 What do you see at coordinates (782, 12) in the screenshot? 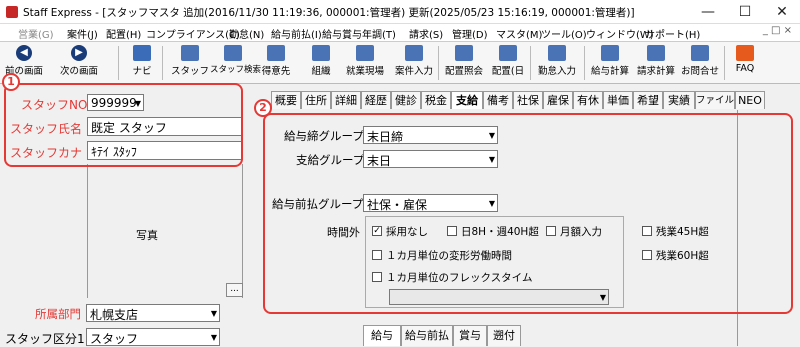
I see `close-button: ✕` at bounding box center [782, 12].